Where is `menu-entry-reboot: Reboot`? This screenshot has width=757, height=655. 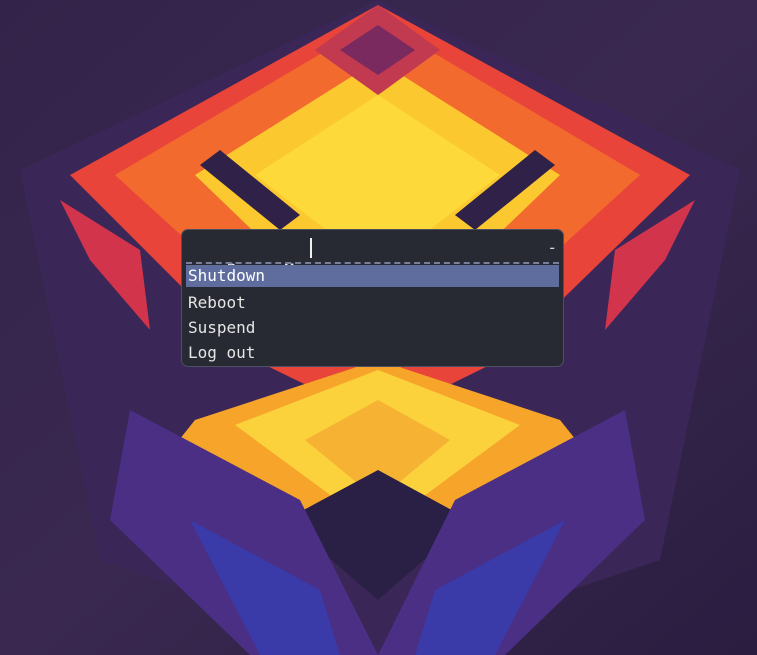
menu-entry-reboot: Reboot is located at coordinates (372, 302).